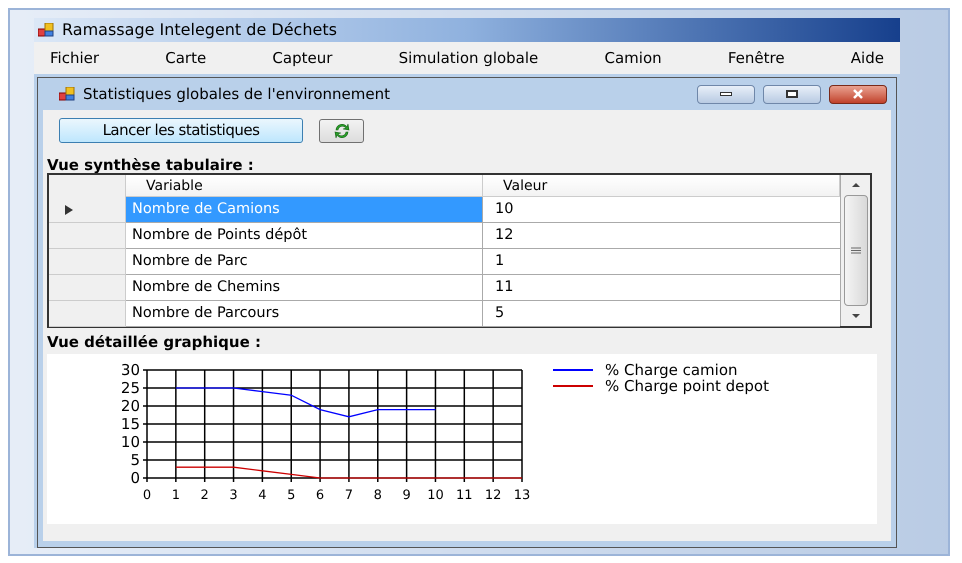 This screenshot has height=563, width=962. I want to click on column-header: Variable, so click(304, 186).